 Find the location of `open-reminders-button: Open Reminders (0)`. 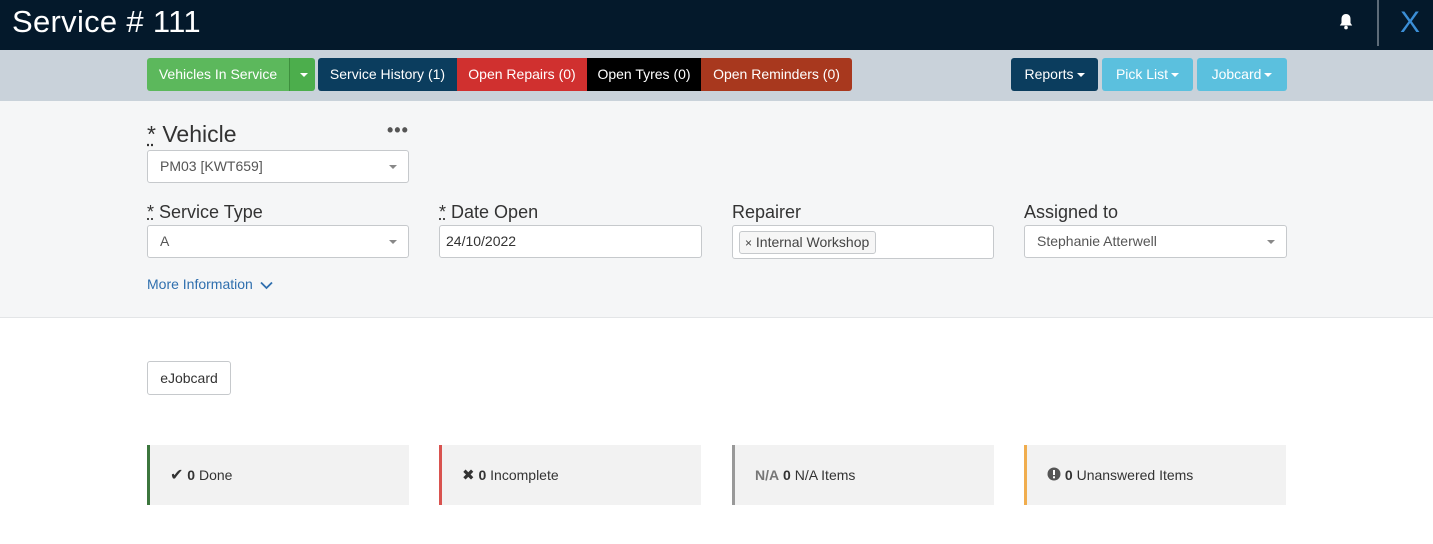

open-reminders-button: Open Reminders (0) is located at coordinates (776, 74).